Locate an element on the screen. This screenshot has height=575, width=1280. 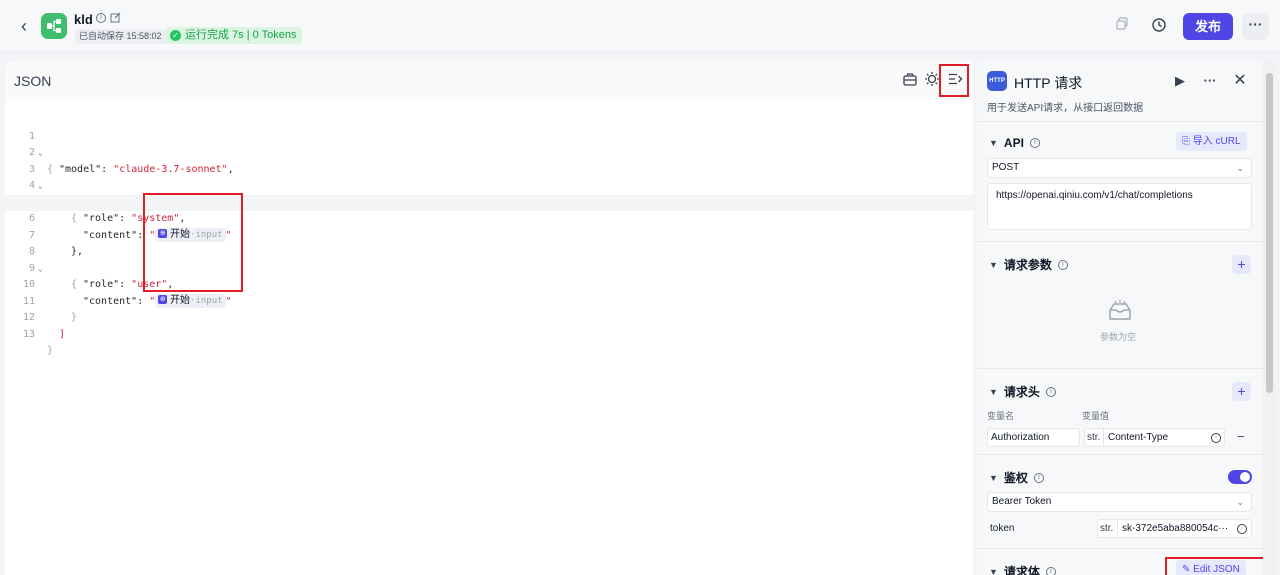
node-title: HTTP 请求 is located at coordinates (1048, 83).